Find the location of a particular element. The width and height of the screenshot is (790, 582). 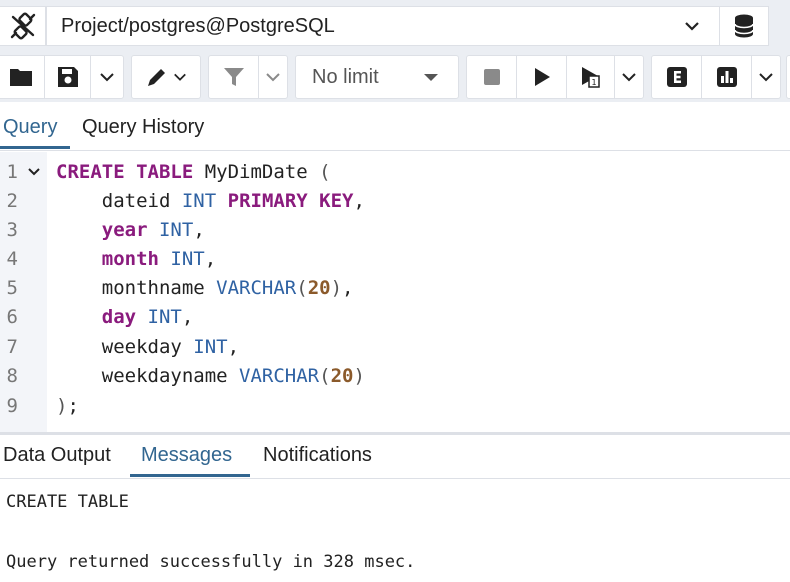

edit-group is located at coordinates (166, 77).